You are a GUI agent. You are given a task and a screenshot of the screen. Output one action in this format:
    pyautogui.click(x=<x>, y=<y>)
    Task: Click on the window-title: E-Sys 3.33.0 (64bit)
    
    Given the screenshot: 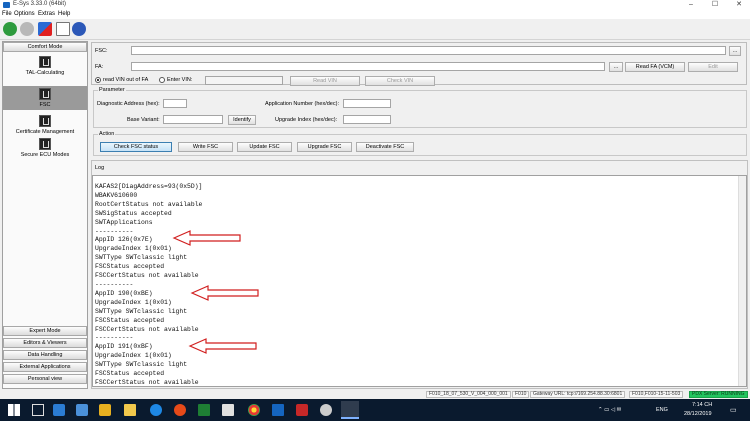 What is the action you would take?
    pyautogui.click(x=40, y=4)
    